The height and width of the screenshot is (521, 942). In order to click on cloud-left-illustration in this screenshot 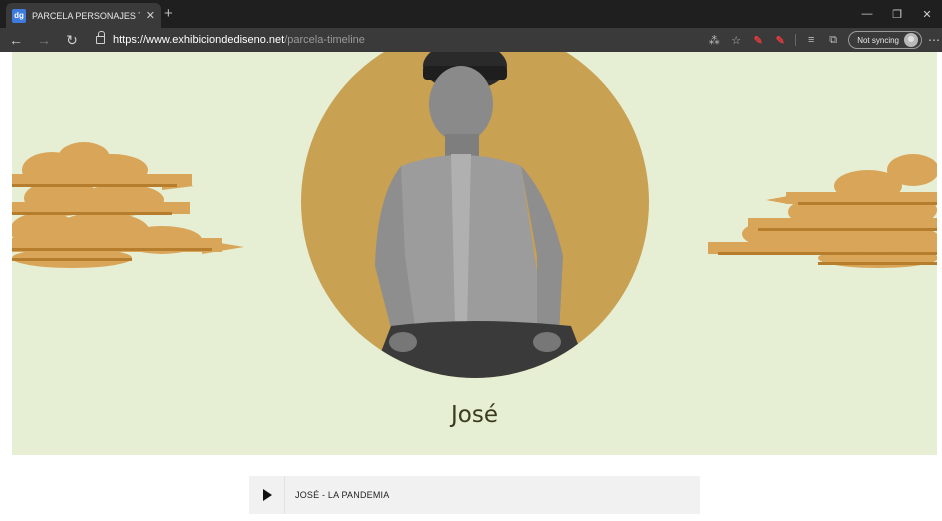, I will do `click(128, 205)`.